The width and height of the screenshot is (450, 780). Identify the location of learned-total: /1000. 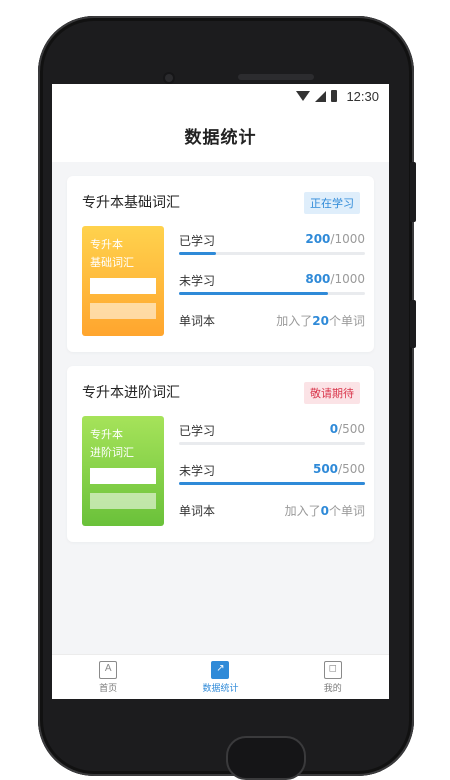
(347, 239).